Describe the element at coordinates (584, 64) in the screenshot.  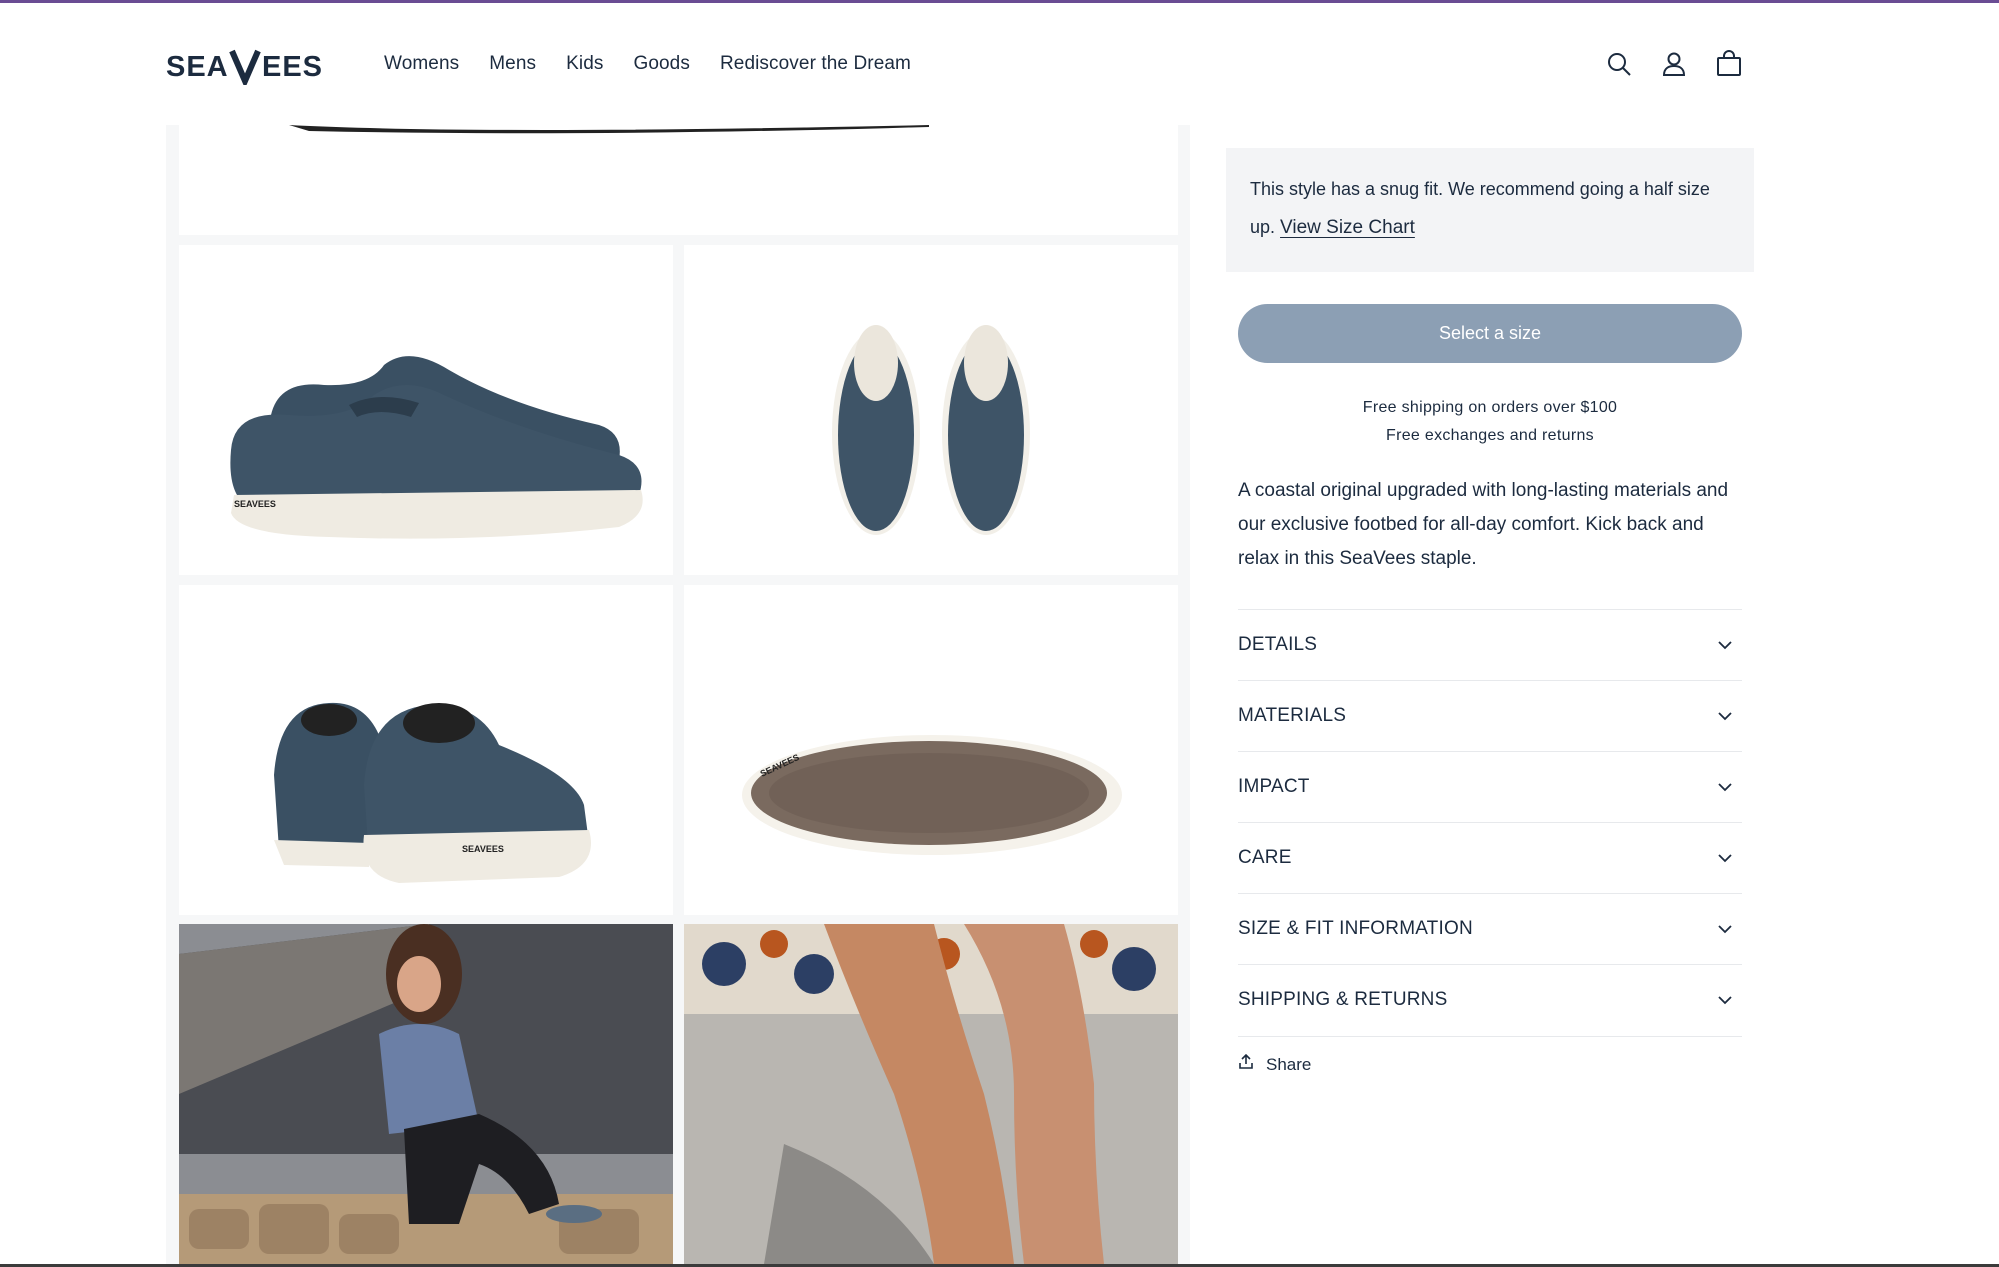
I see `nav-kids: Kids` at that location.